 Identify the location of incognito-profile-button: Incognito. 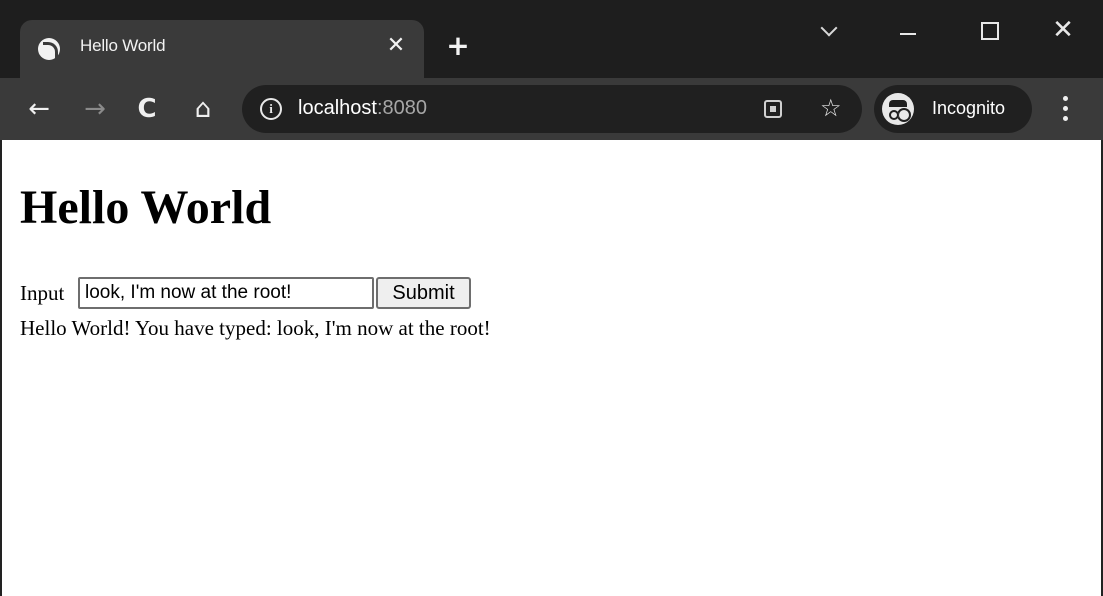
(953, 109).